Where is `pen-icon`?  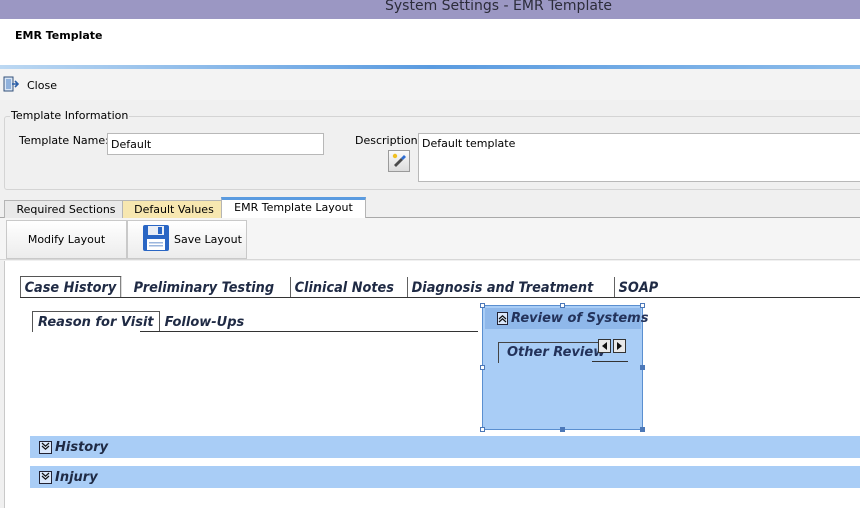
pen-icon is located at coordinates (399, 161).